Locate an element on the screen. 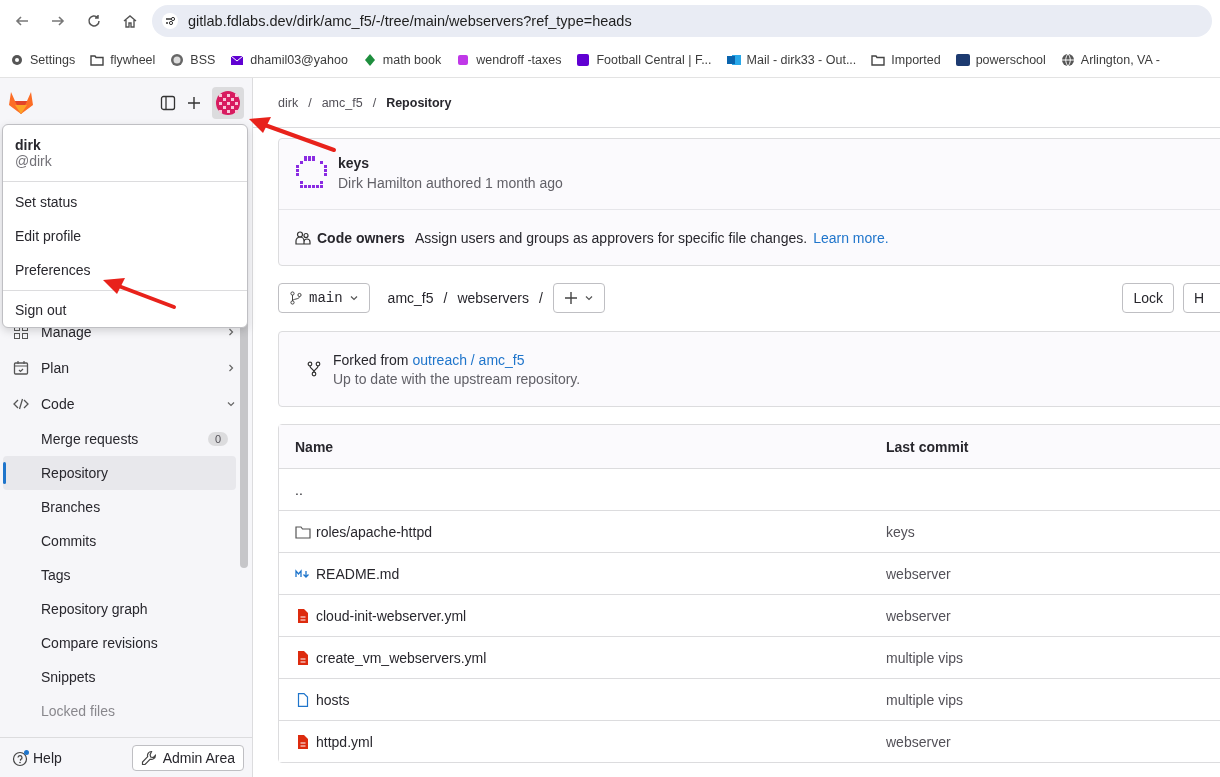 The height and width of the screenshot is (777, 1220). bookmark: flywheel is located at coordinates (123, 59).